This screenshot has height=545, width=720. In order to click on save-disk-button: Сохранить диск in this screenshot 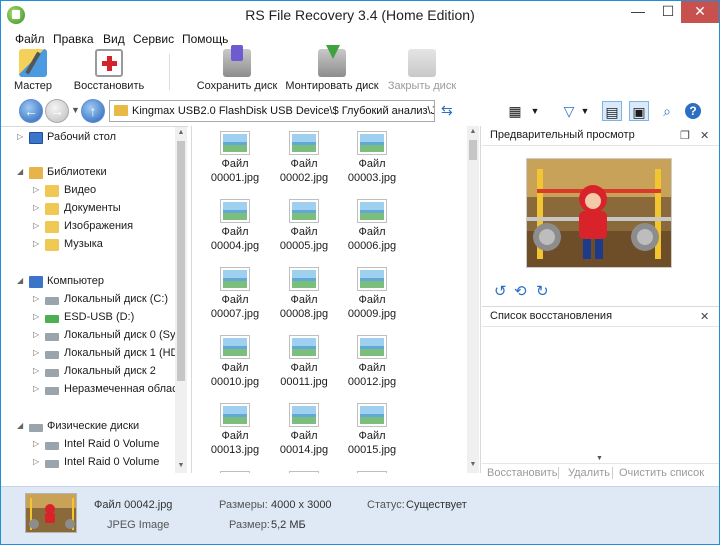, I will do `click(237, 70)`.